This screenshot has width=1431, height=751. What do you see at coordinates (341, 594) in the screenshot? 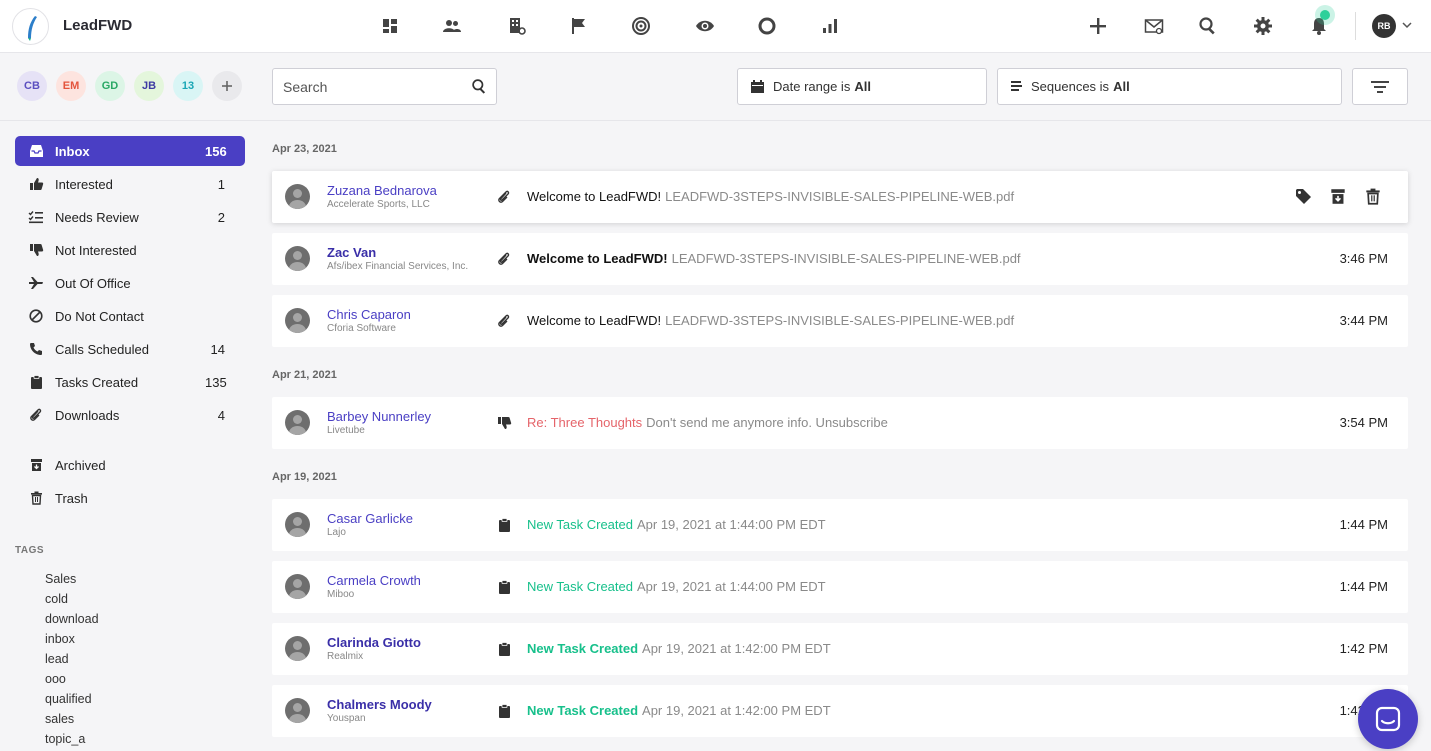
I see `contact-company: Miboo` at bounding box center [341, 594].